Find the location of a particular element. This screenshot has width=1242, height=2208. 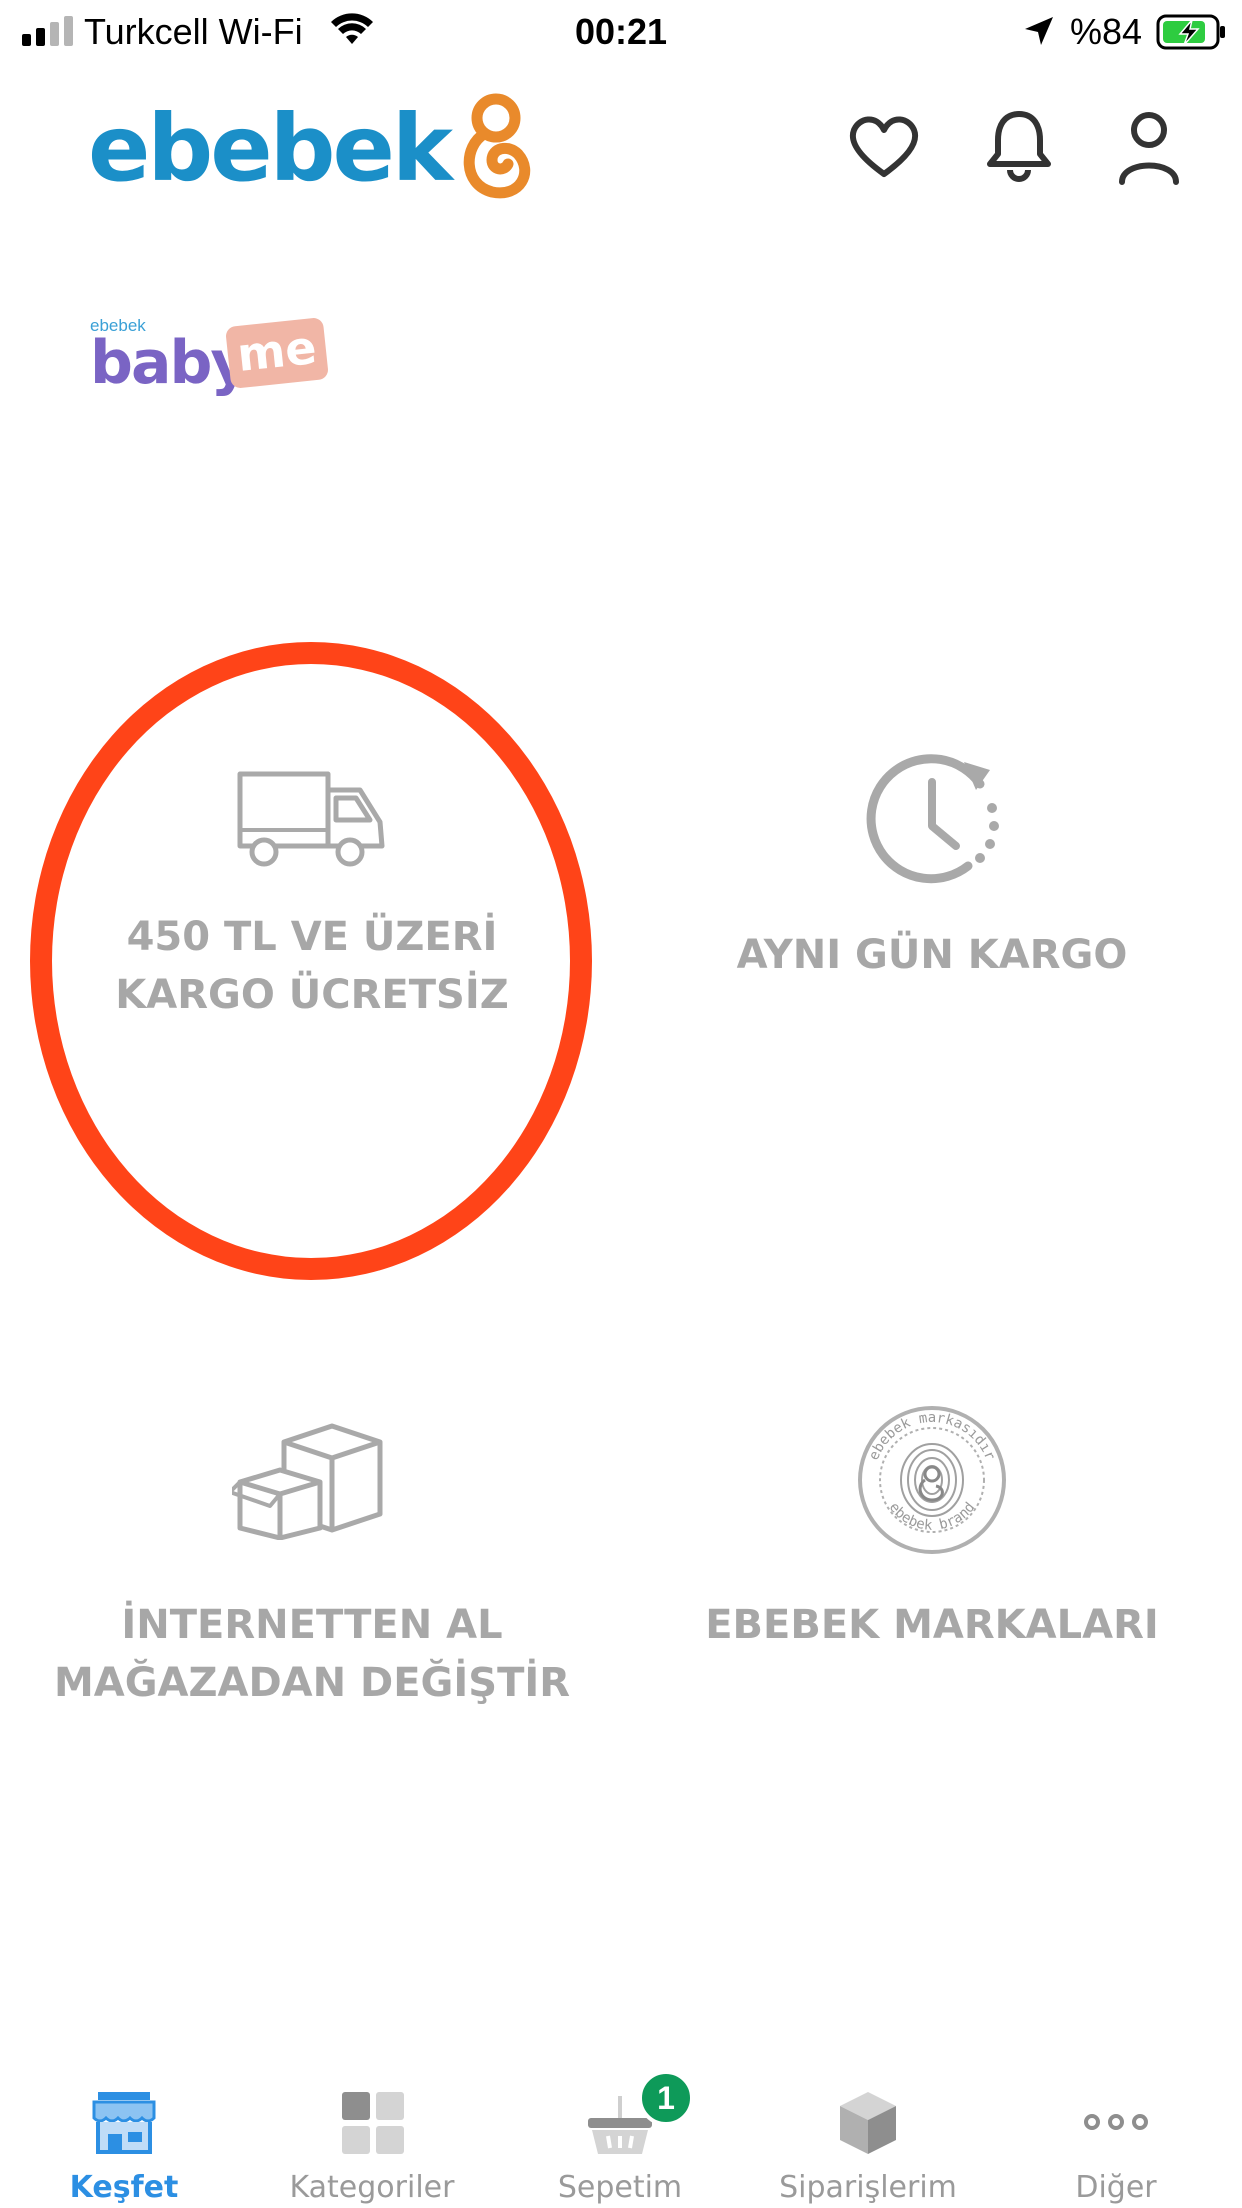

clock-icon is located at coordinates (932, 819).